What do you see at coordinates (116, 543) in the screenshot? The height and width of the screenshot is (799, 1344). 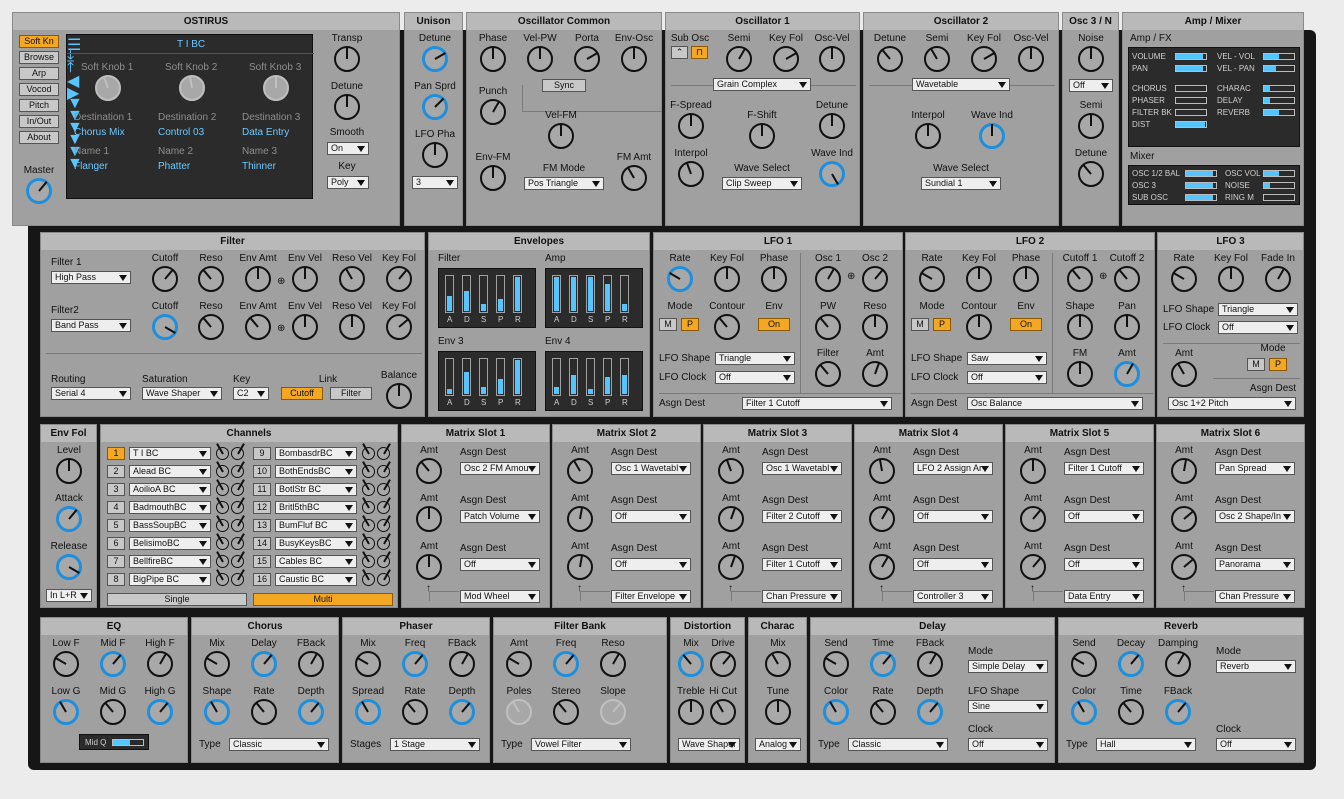 I see `channel-number-button: 6` at bounding box center [116, 543].